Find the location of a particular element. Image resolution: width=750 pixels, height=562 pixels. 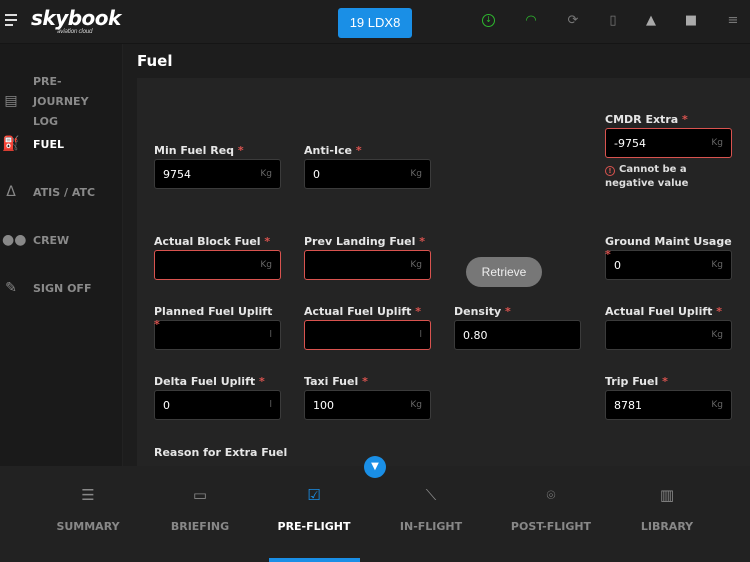

antenna-icon: ᐃ is located at coordinates (11, 192).